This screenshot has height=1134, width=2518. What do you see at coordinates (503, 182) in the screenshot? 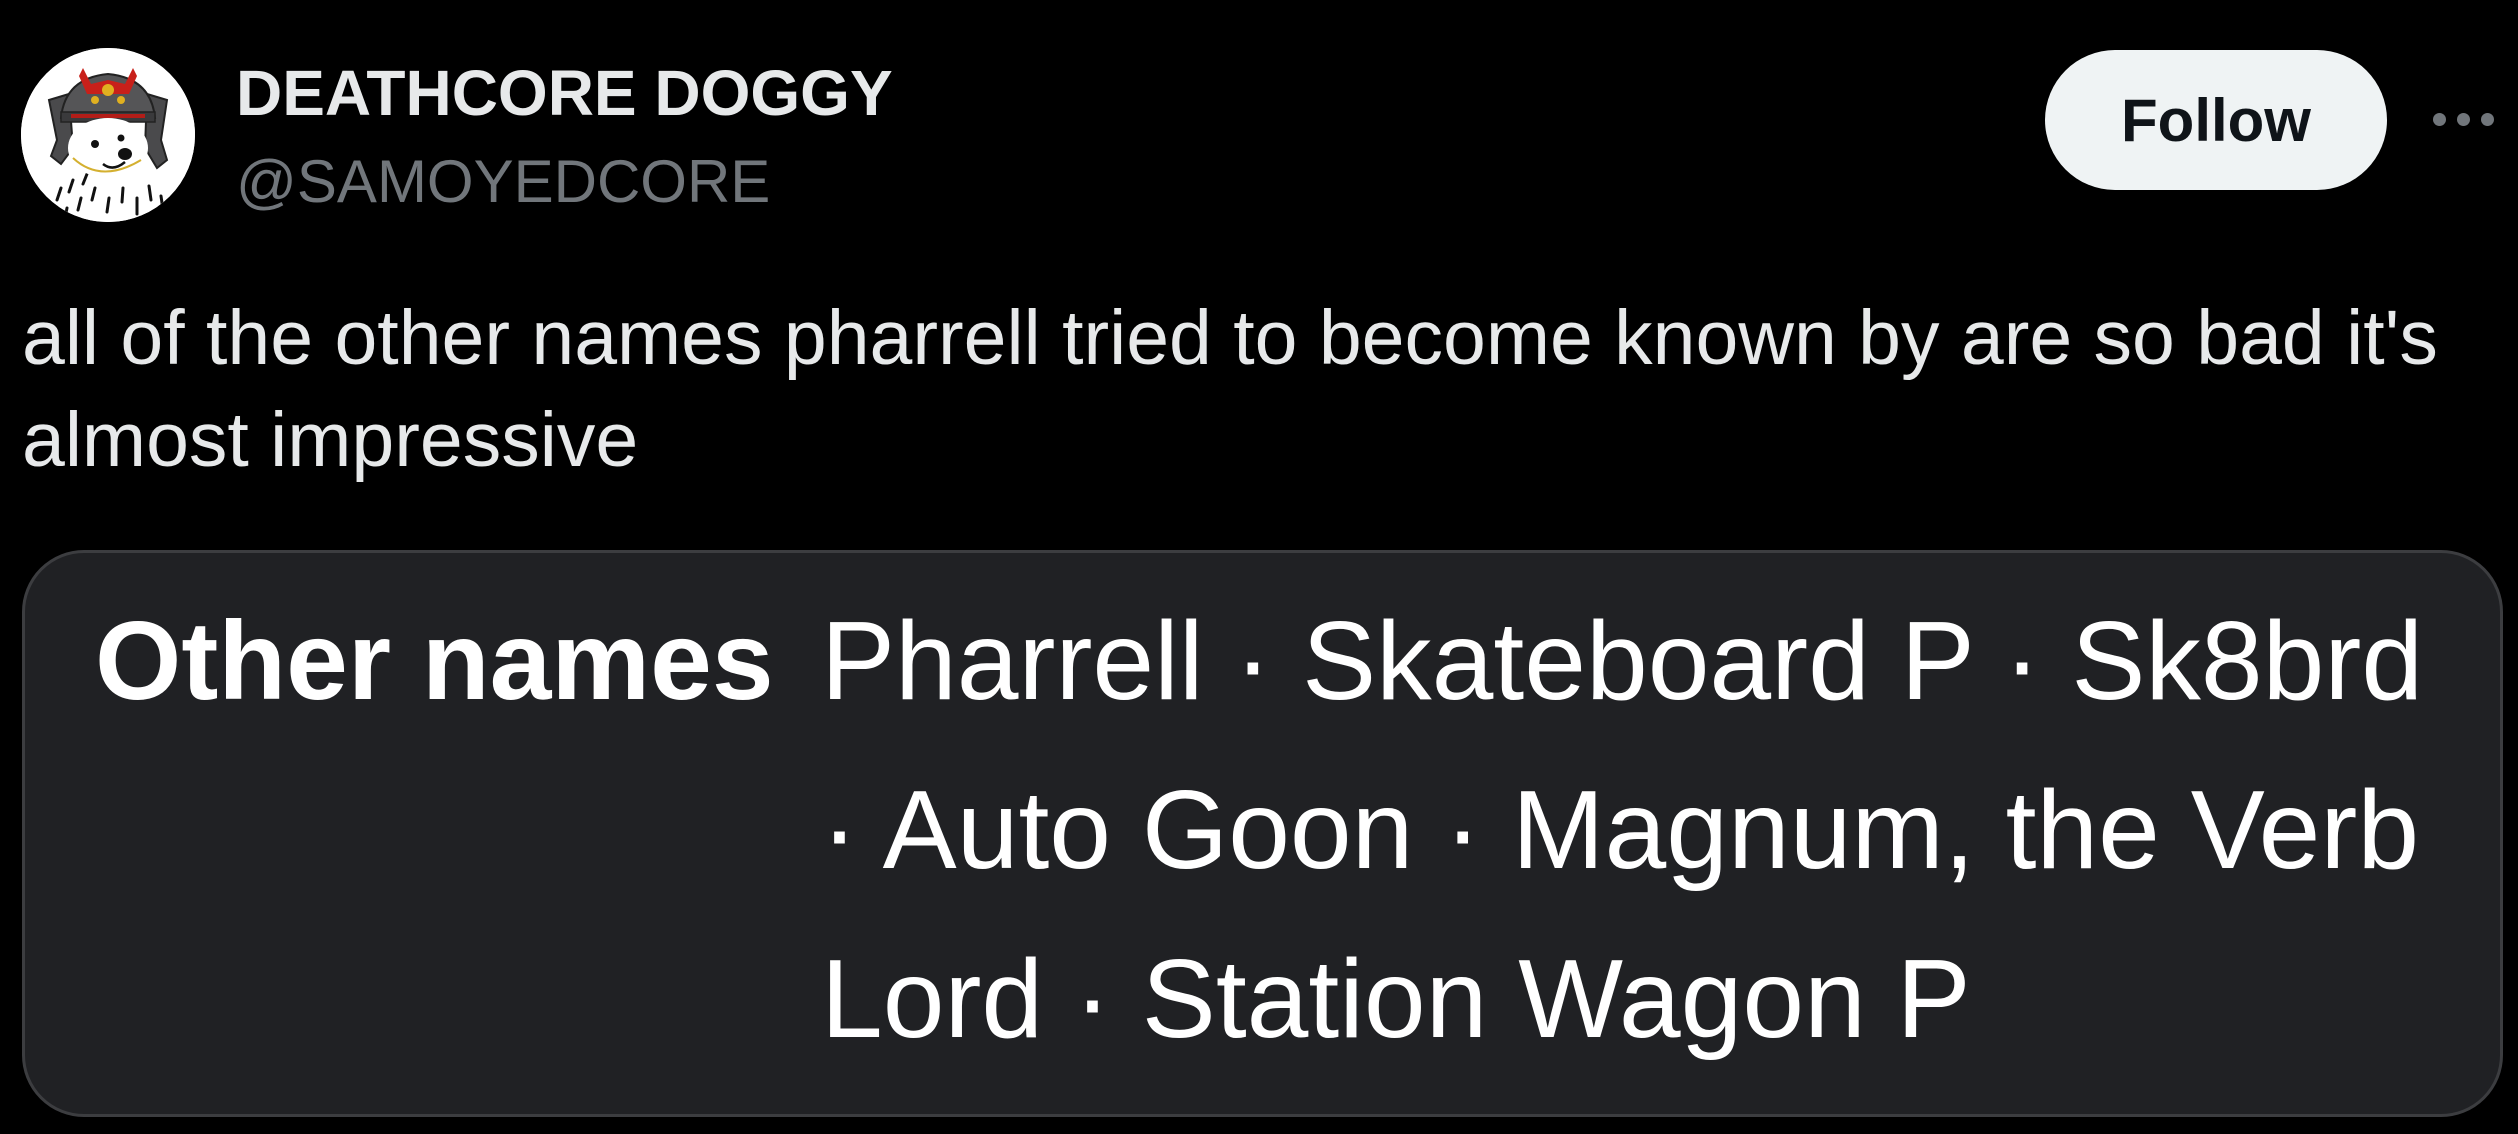
I see `author-handle: @SAMOYEDCORE` at bounding box center [503, 182].